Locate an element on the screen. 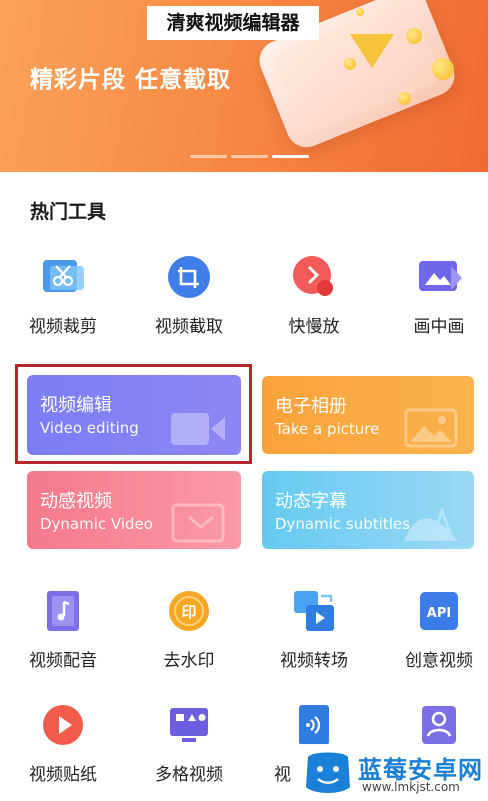 This screenshot has width=488, height=801. tool-video-trim: 视频截取 is located at coordinates (189, 295).